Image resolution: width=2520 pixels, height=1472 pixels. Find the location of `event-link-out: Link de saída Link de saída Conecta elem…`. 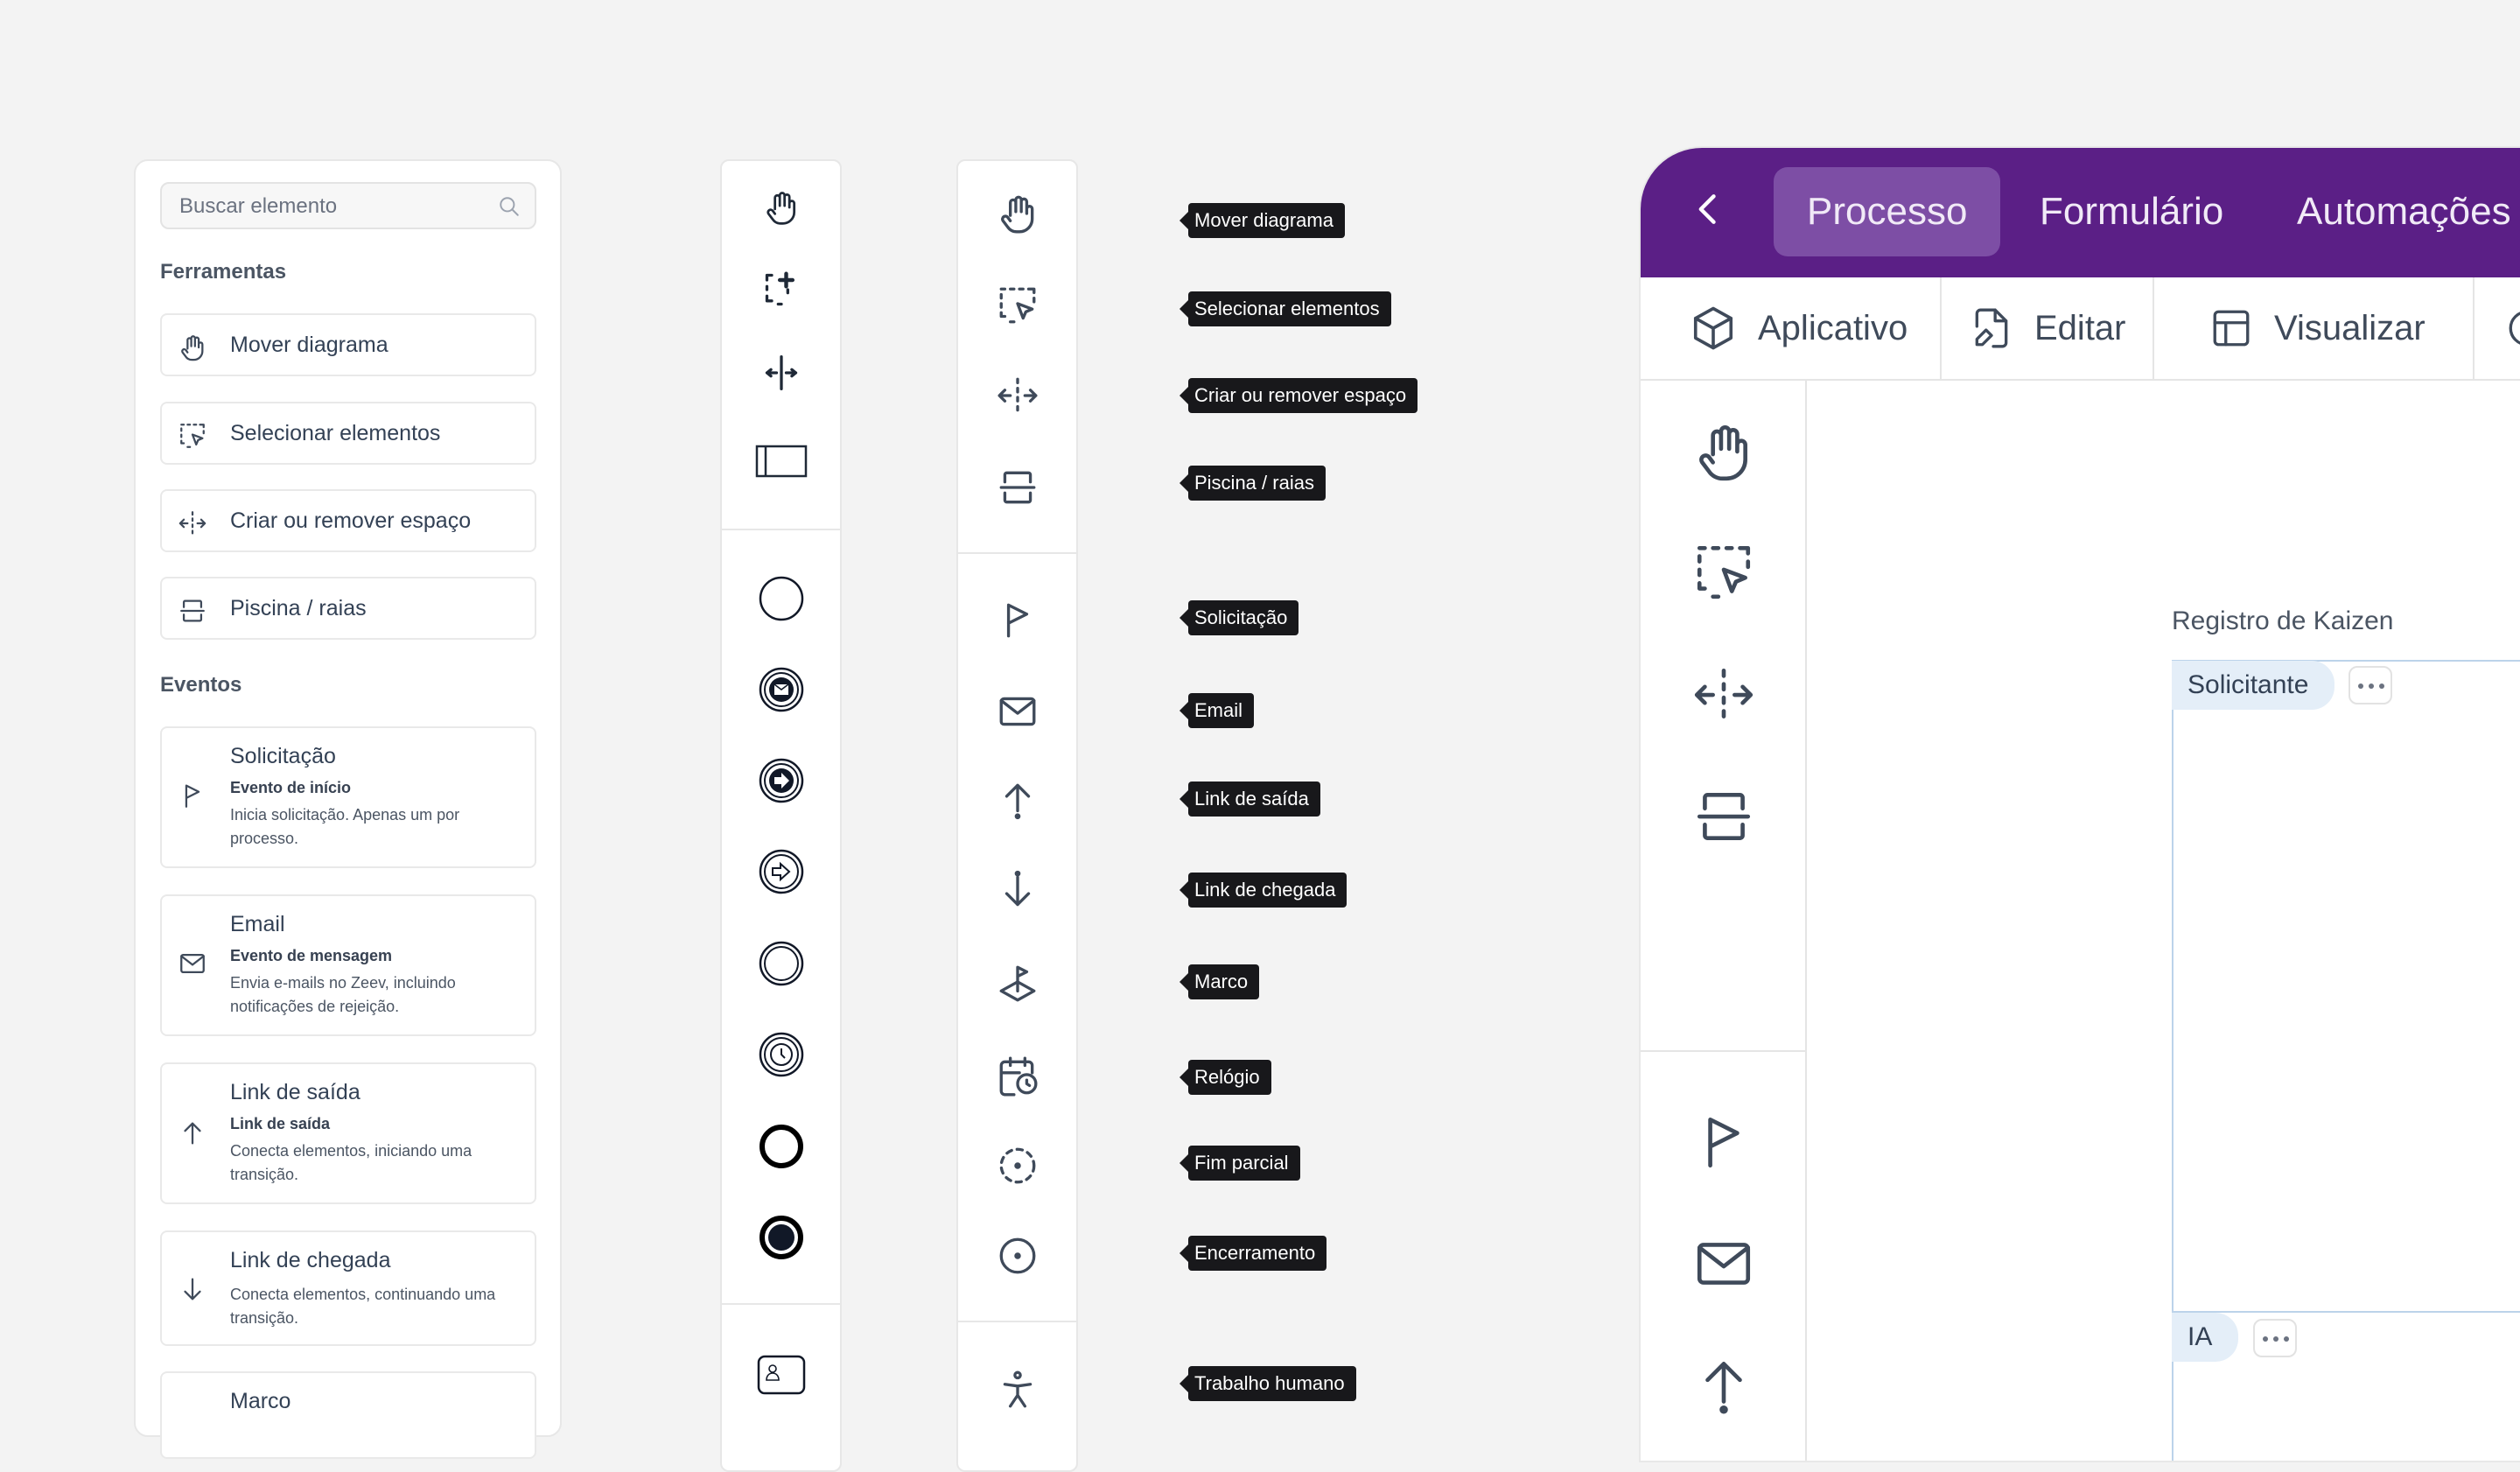

event-link-out: Link de saída Link de saída Conecta elem… is located at coordinates (348, 1133).